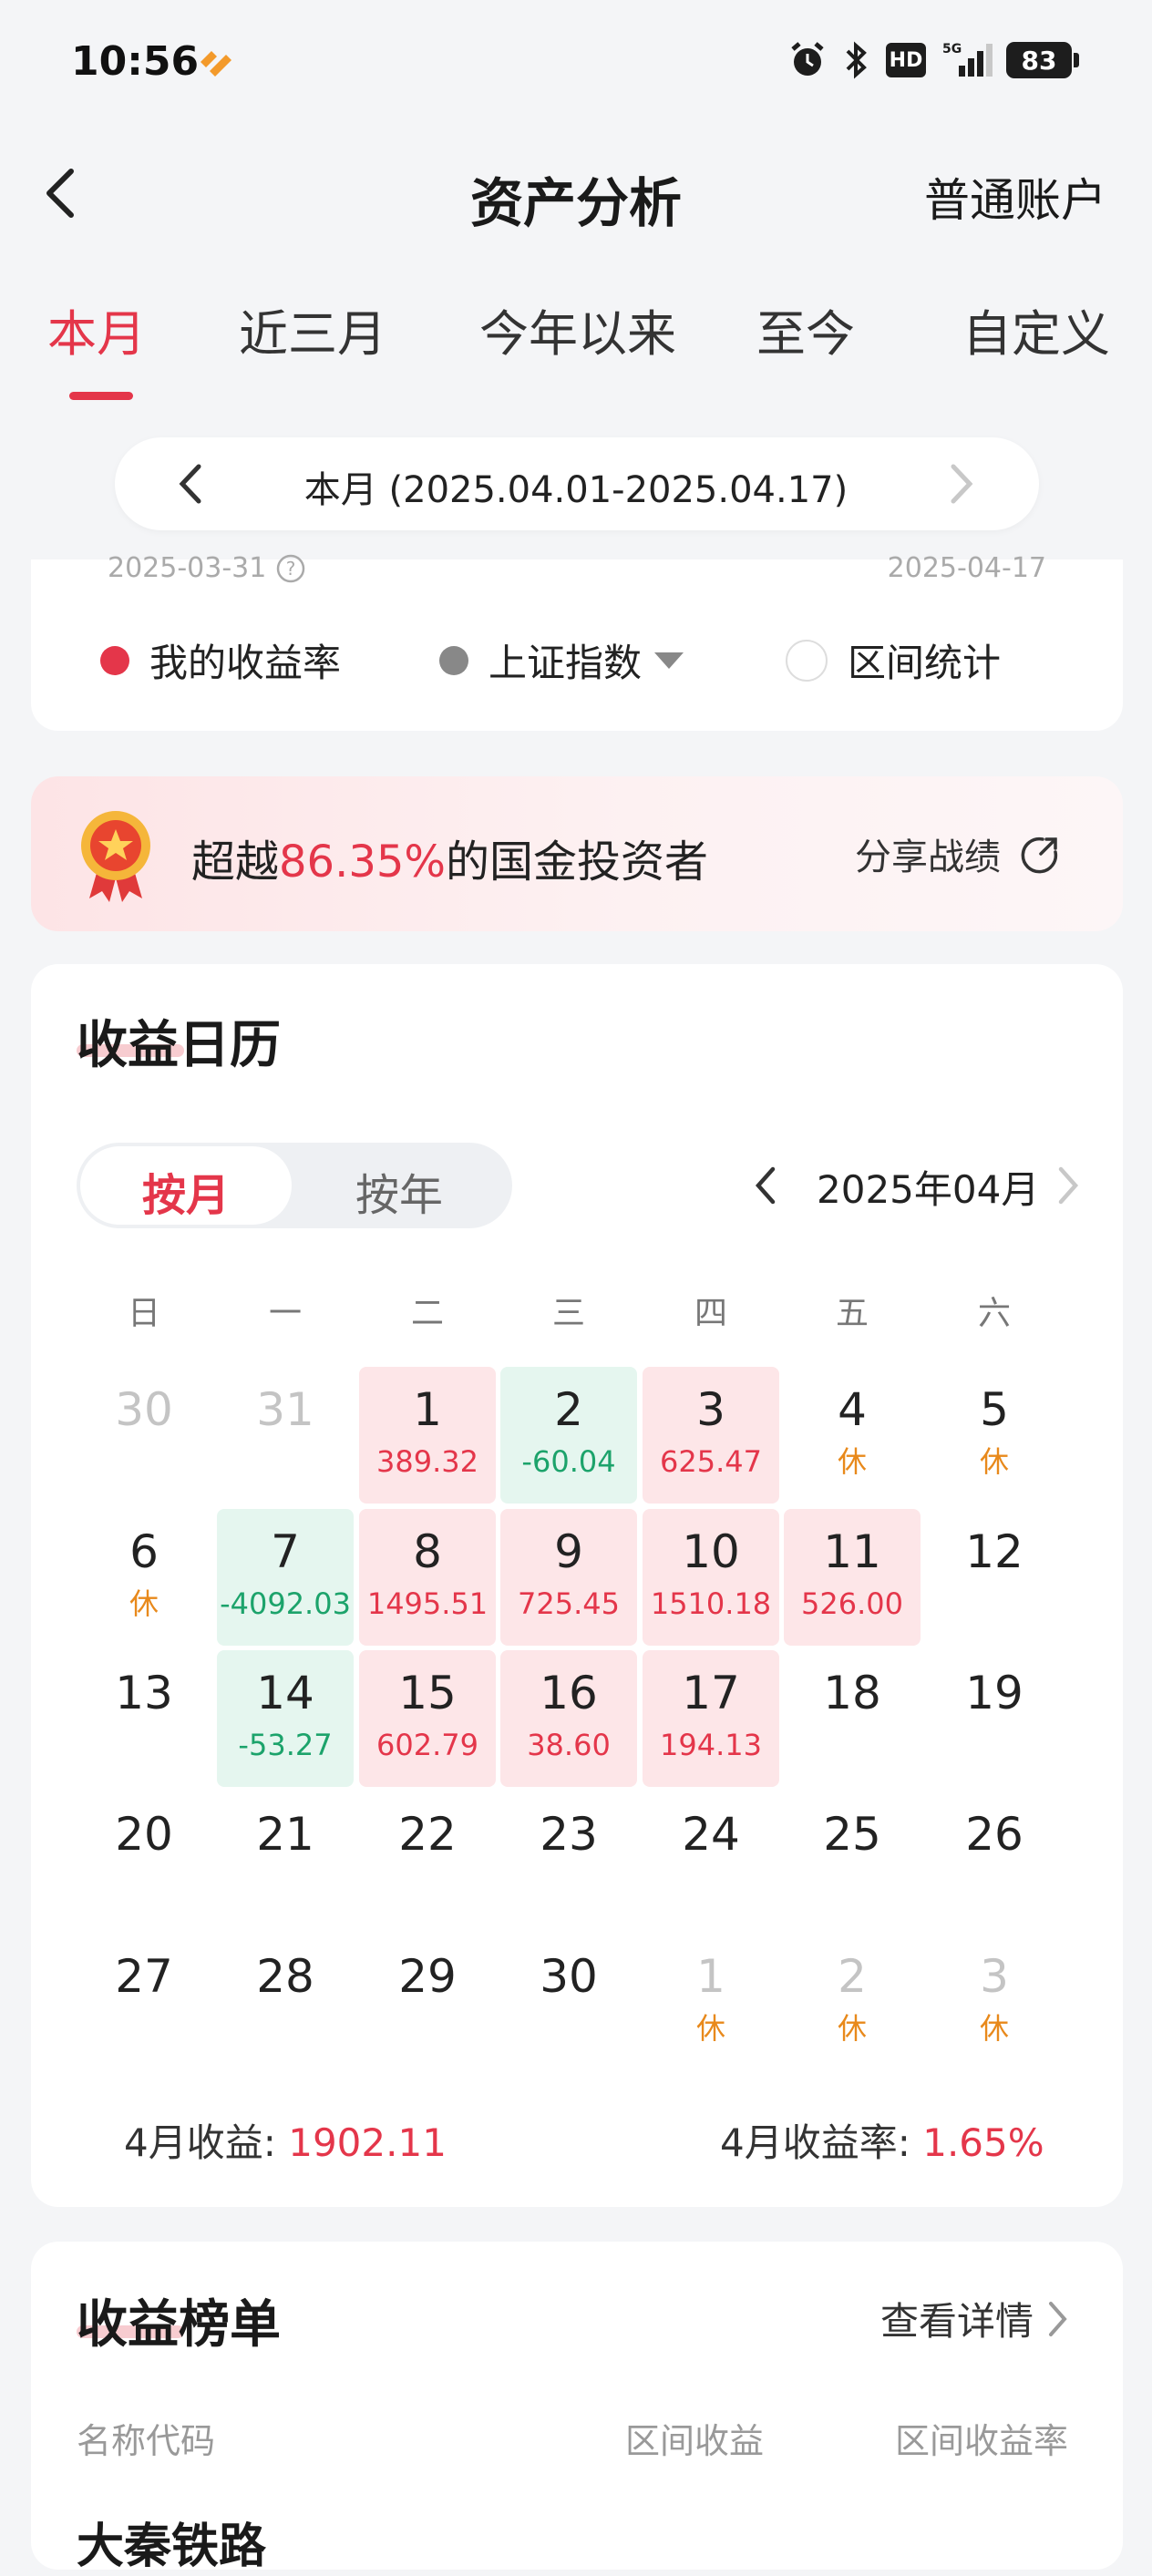  I want to click on weekday-label: 六, so click(994, 1314).